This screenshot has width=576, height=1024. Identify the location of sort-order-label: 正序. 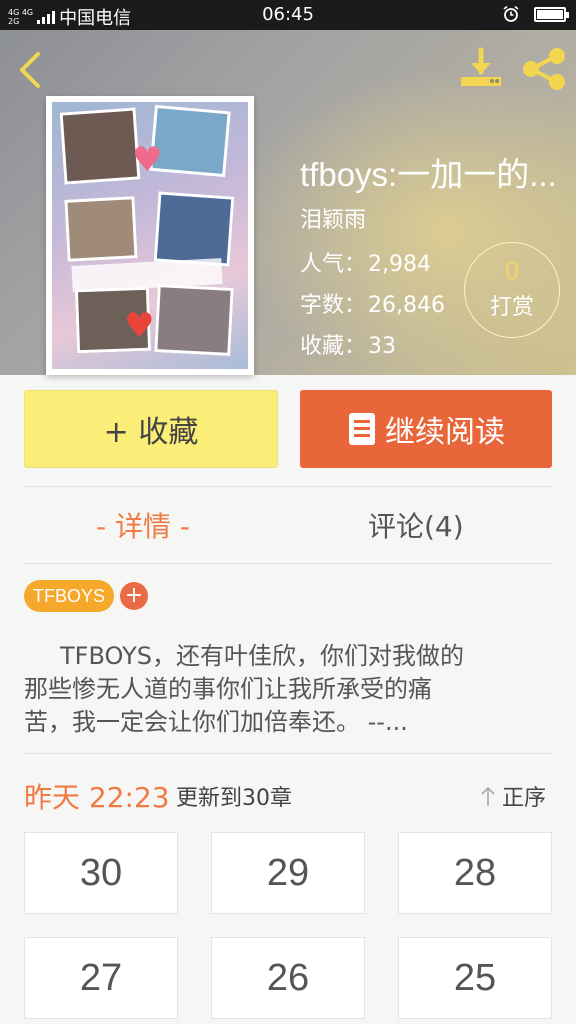
(524, 798).